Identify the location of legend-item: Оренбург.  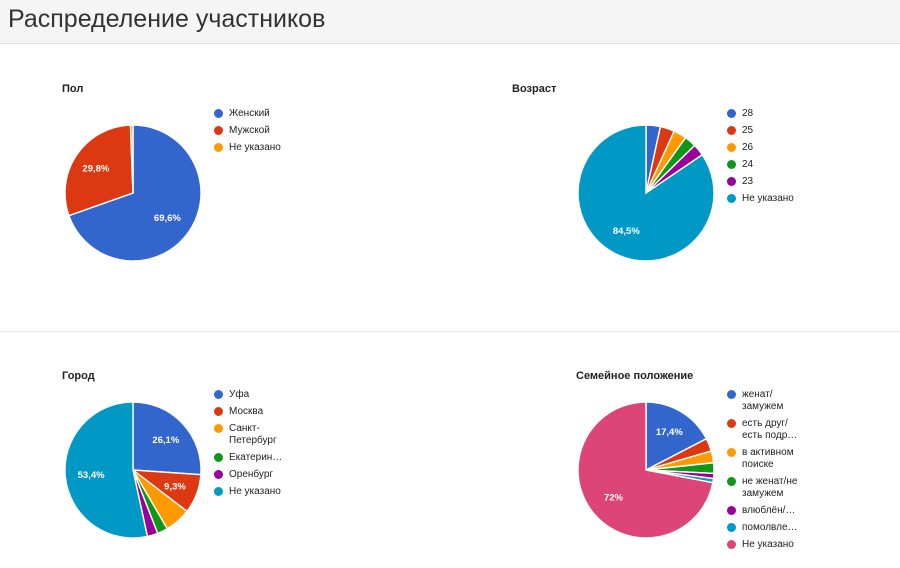
(248, 475).